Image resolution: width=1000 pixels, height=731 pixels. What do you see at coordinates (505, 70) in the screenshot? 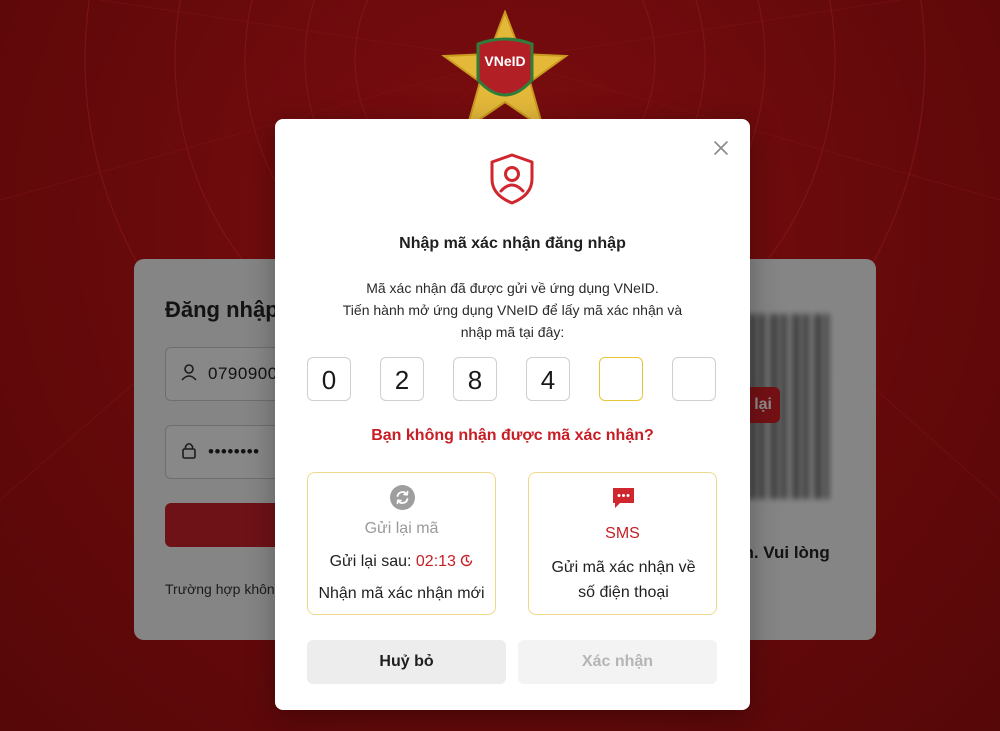
I see `vneid-emblem-logo: VNeID` at bounding box center [505, 70].